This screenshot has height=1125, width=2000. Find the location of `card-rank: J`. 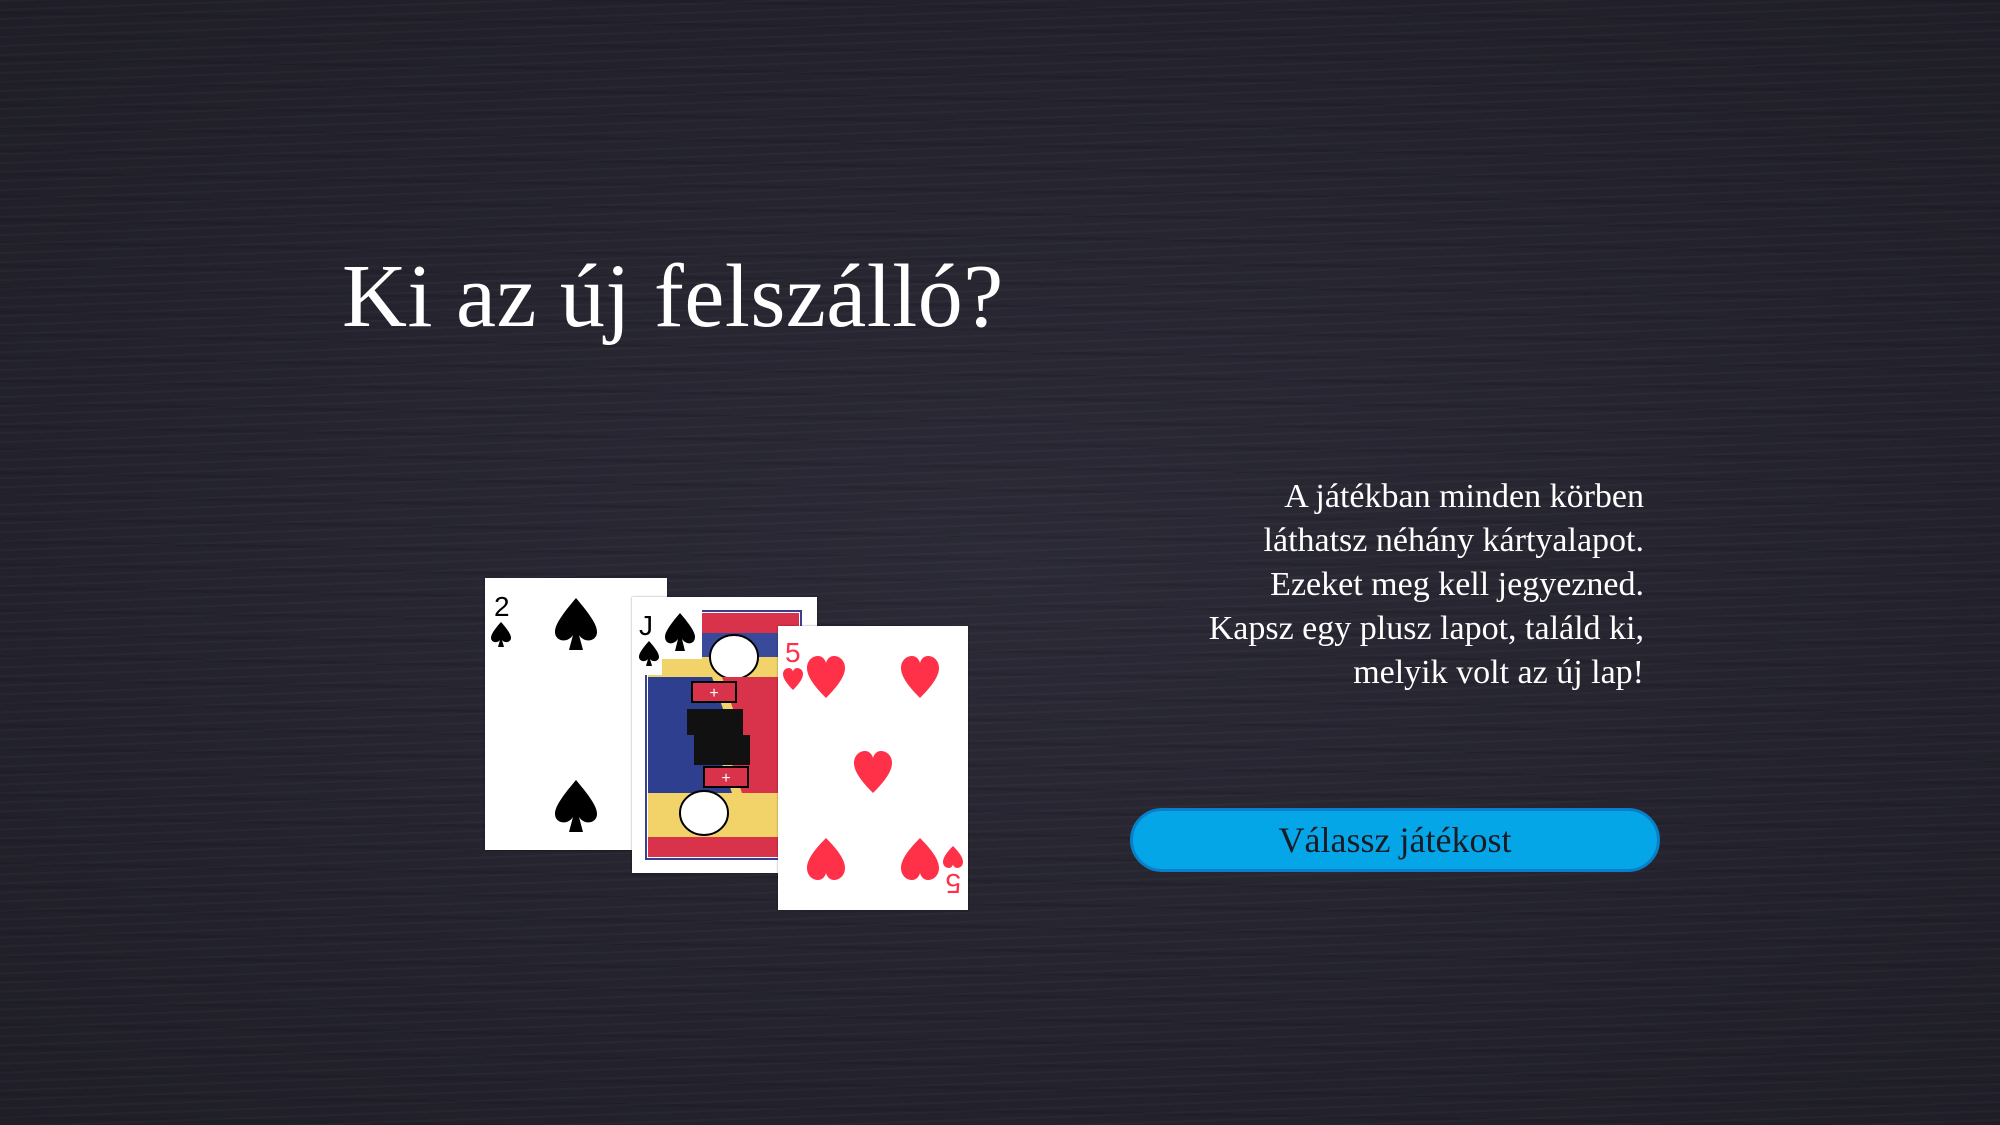

card-rank: J is located at coordinates (646, 625).